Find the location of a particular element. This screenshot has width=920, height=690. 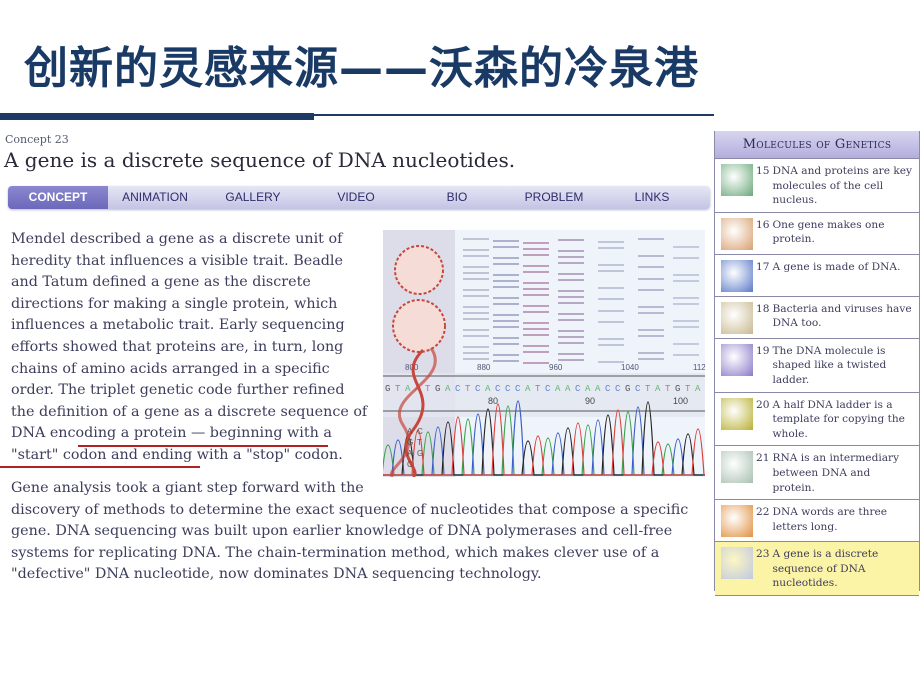

sequence-band is located at coordinates (544, 395).